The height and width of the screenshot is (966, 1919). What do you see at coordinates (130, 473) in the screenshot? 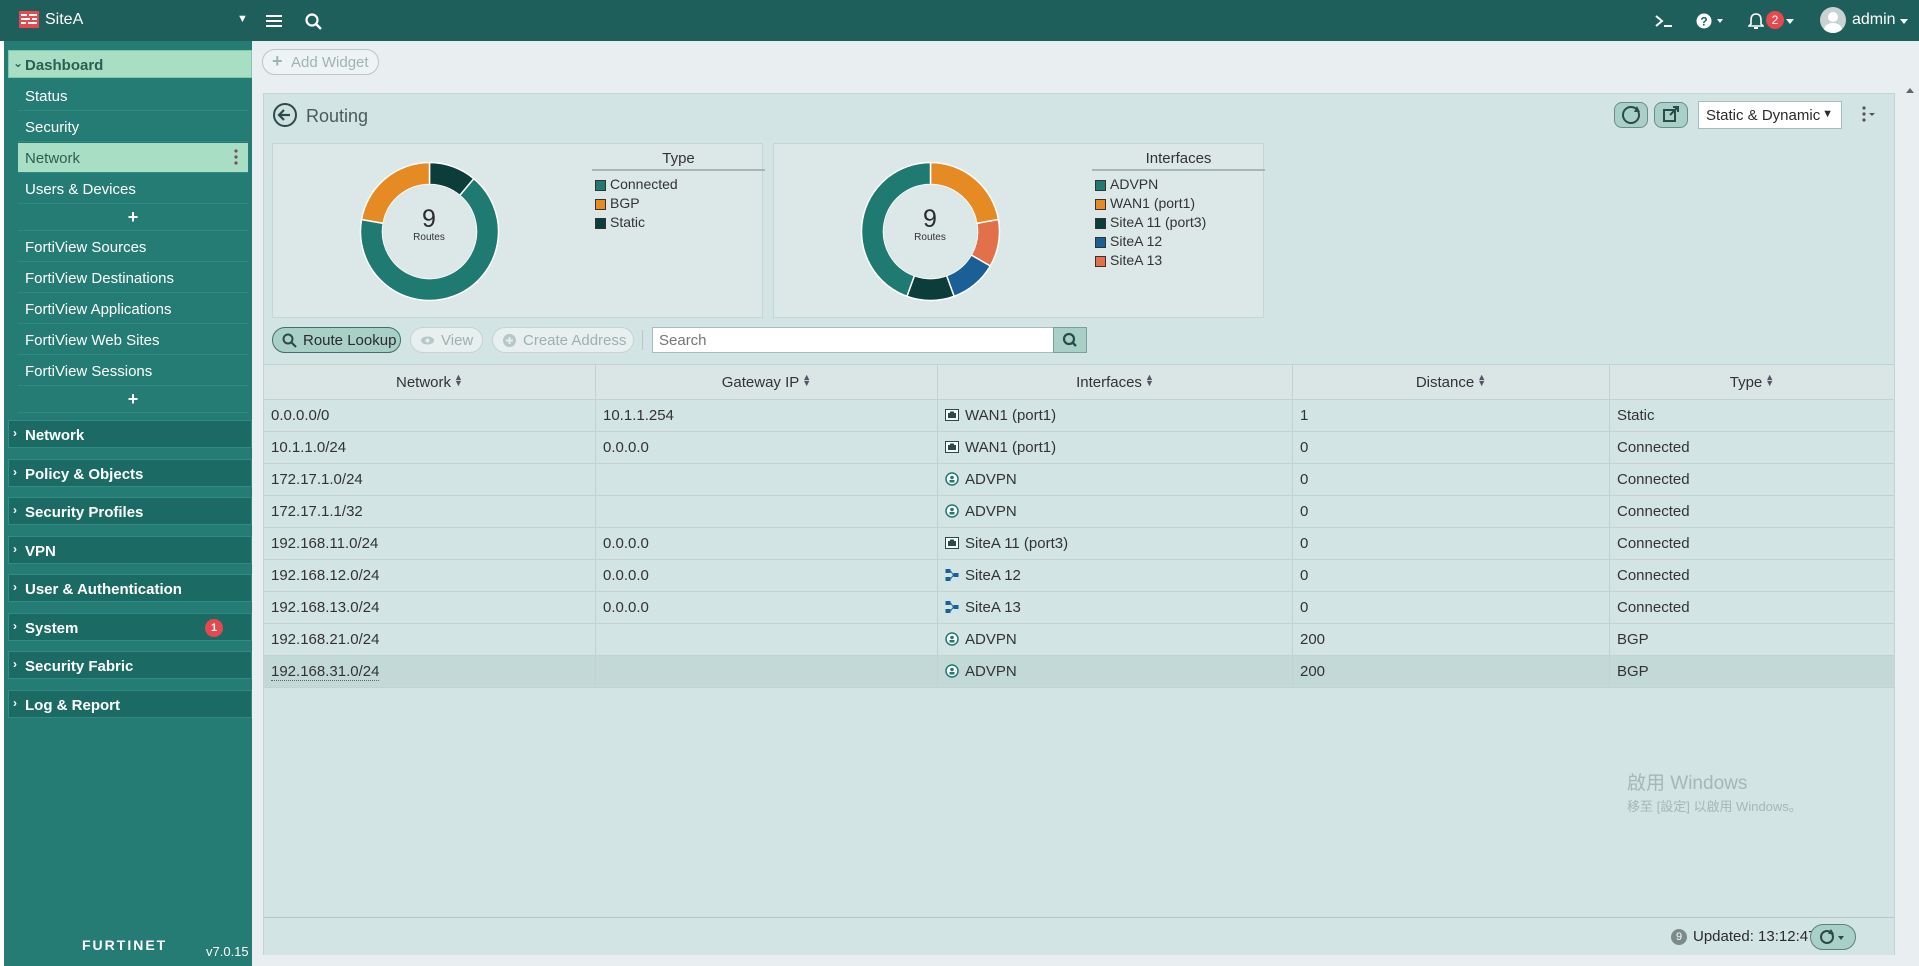
I see `sidebar-section-policy-objects: › Policy & Objects` at bounding box center [130, 473].